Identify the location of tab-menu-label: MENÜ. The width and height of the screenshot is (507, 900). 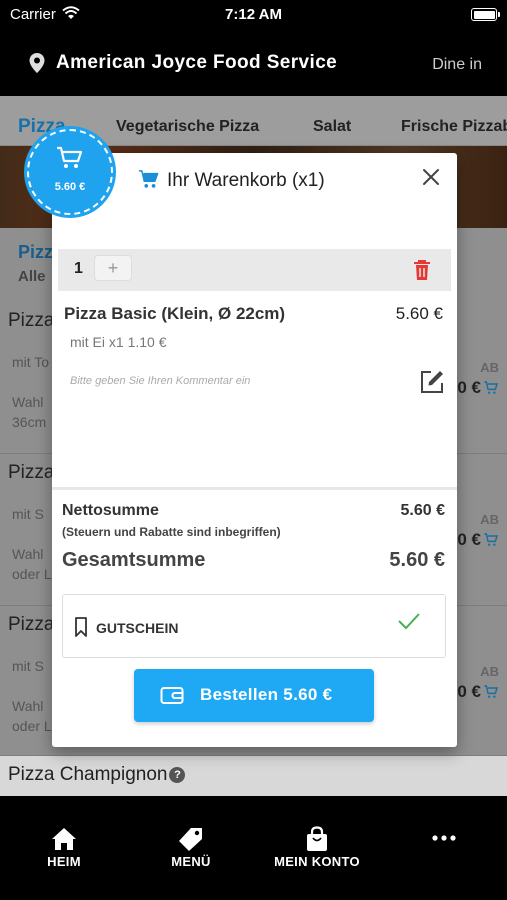
(191, 861).